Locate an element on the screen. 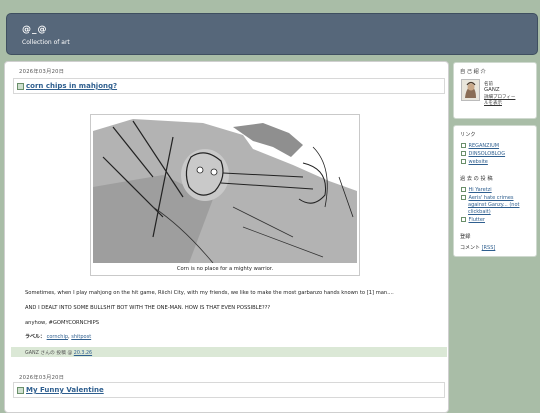  post-title: corn chips in mahjong? is located at coordinates (71, 86).